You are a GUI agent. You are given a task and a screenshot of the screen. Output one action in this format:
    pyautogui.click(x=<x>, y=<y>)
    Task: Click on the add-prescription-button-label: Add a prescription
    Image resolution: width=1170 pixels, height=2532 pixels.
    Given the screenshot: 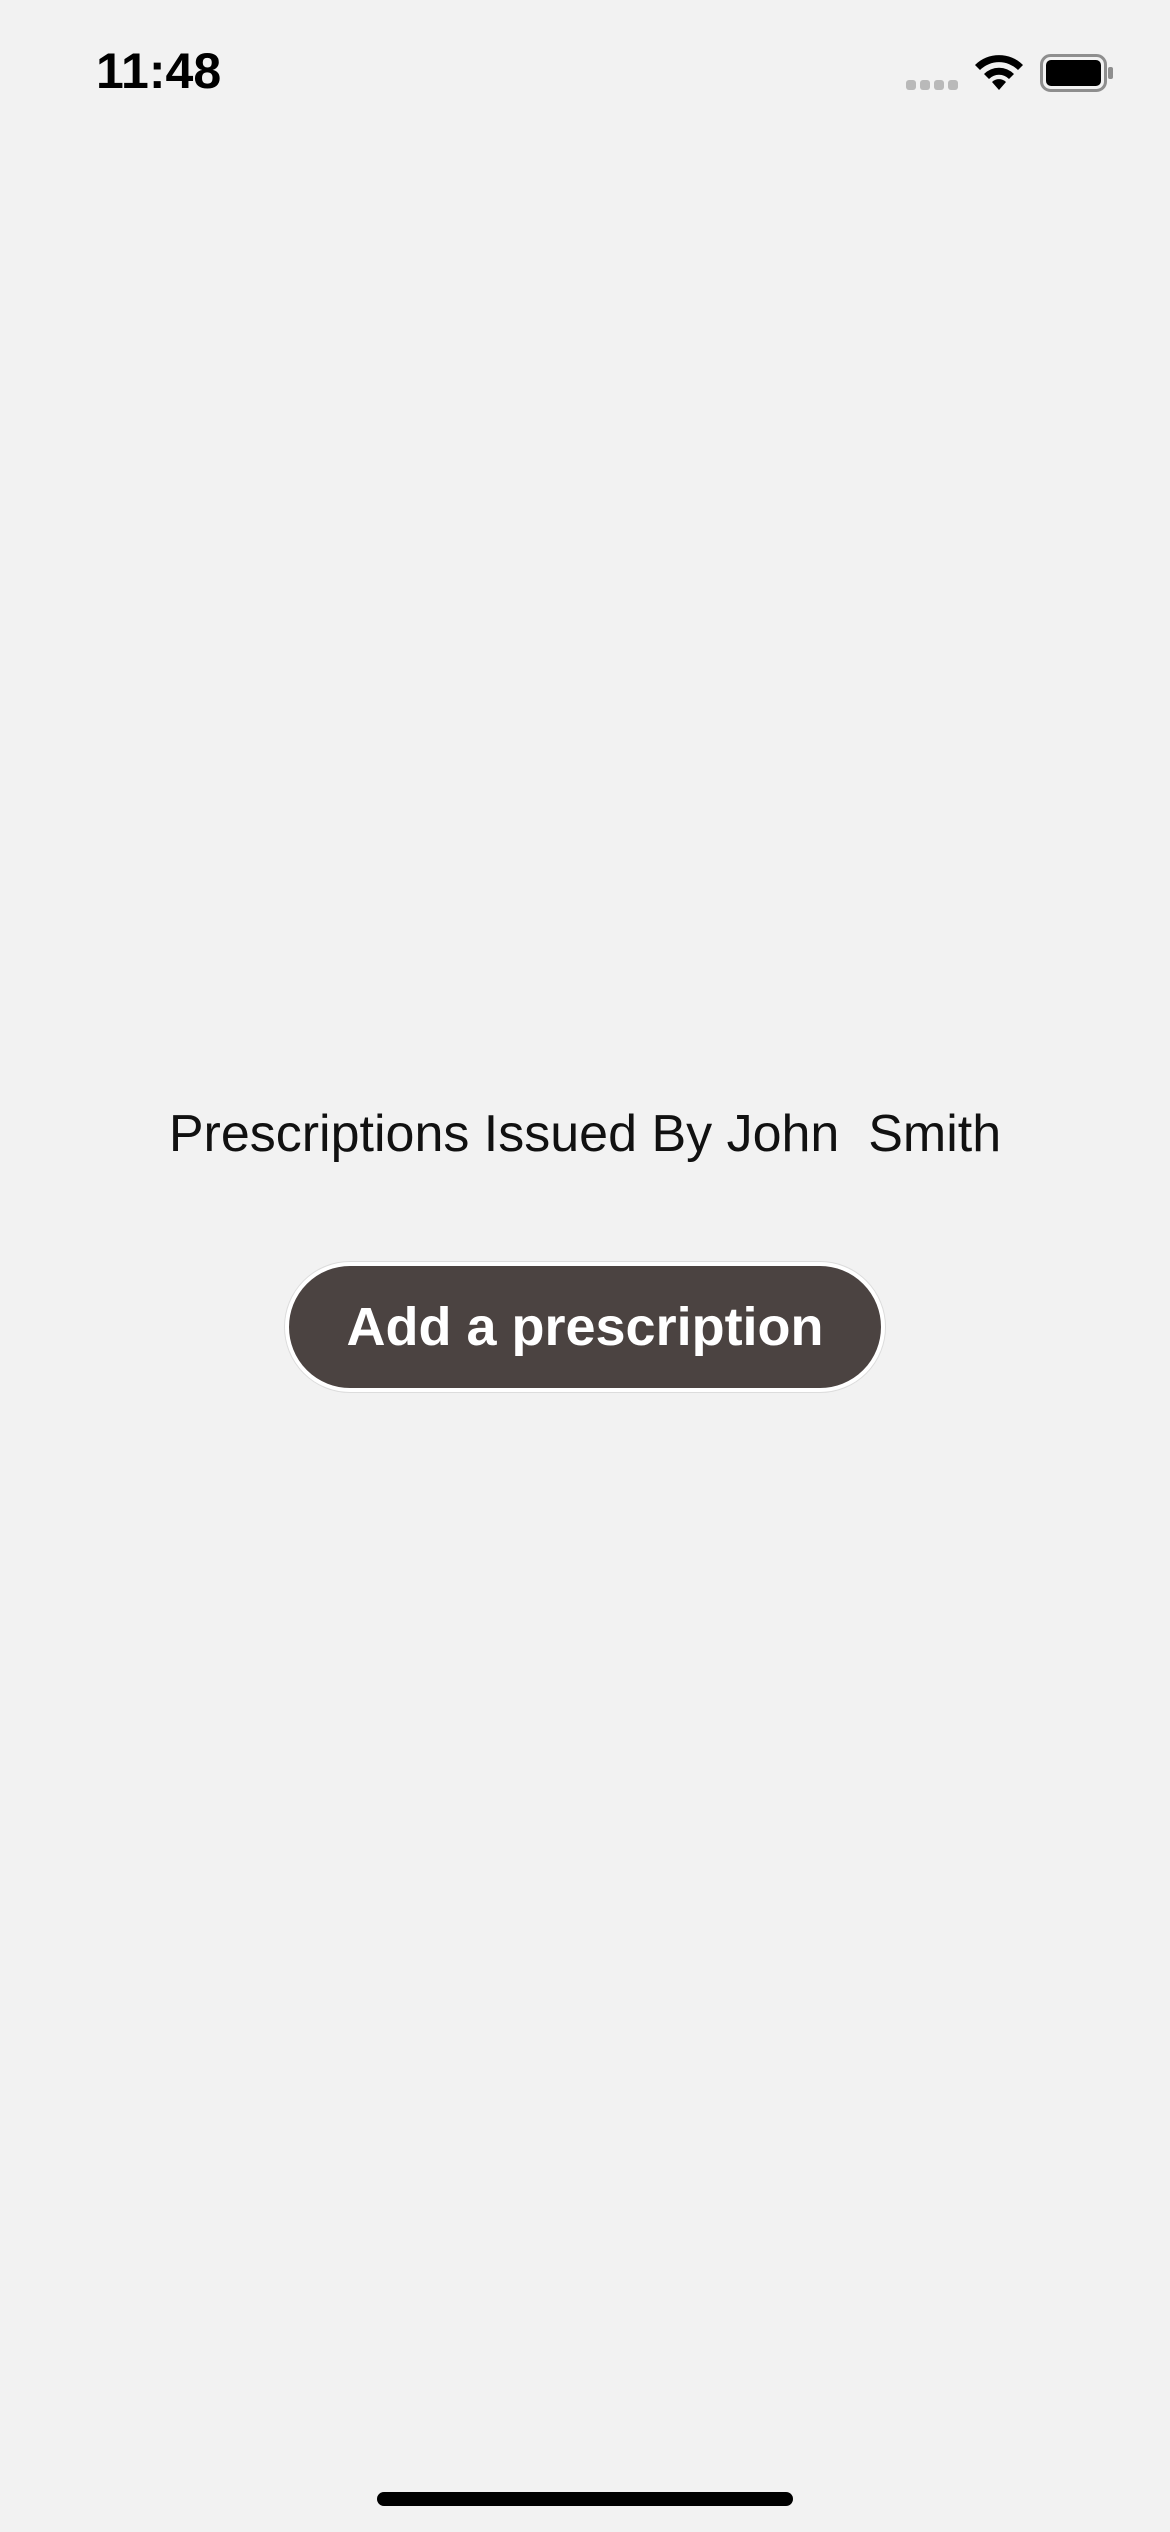 What is the action you would take?
    pyautogui.click(x=585, y=1327)
    